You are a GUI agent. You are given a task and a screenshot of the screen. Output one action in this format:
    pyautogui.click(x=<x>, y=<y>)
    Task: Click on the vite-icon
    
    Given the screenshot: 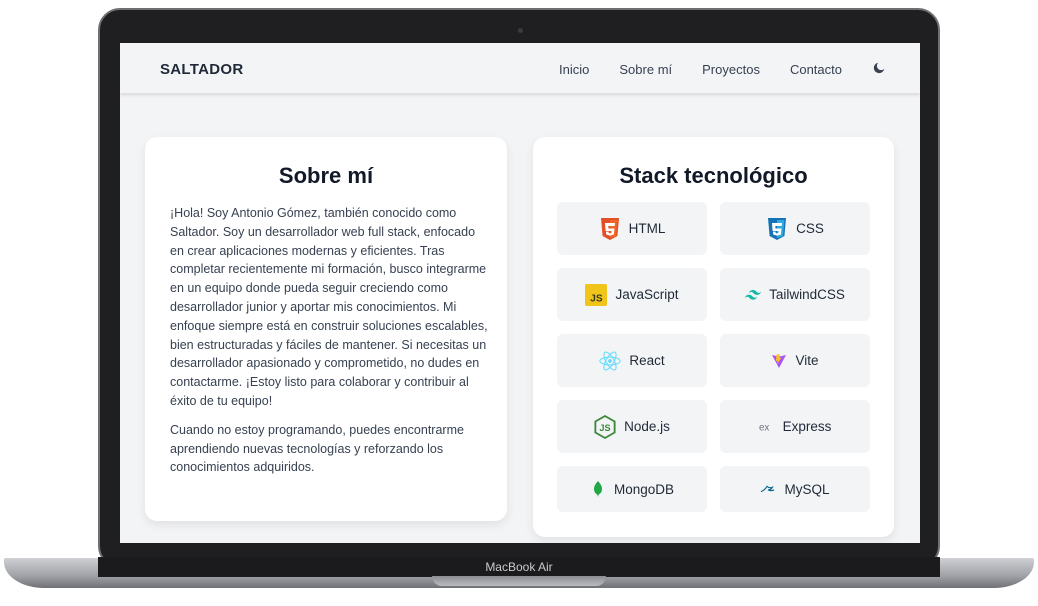 What is the action you would take?
    pyautogui.click(x=779, y=361)
    